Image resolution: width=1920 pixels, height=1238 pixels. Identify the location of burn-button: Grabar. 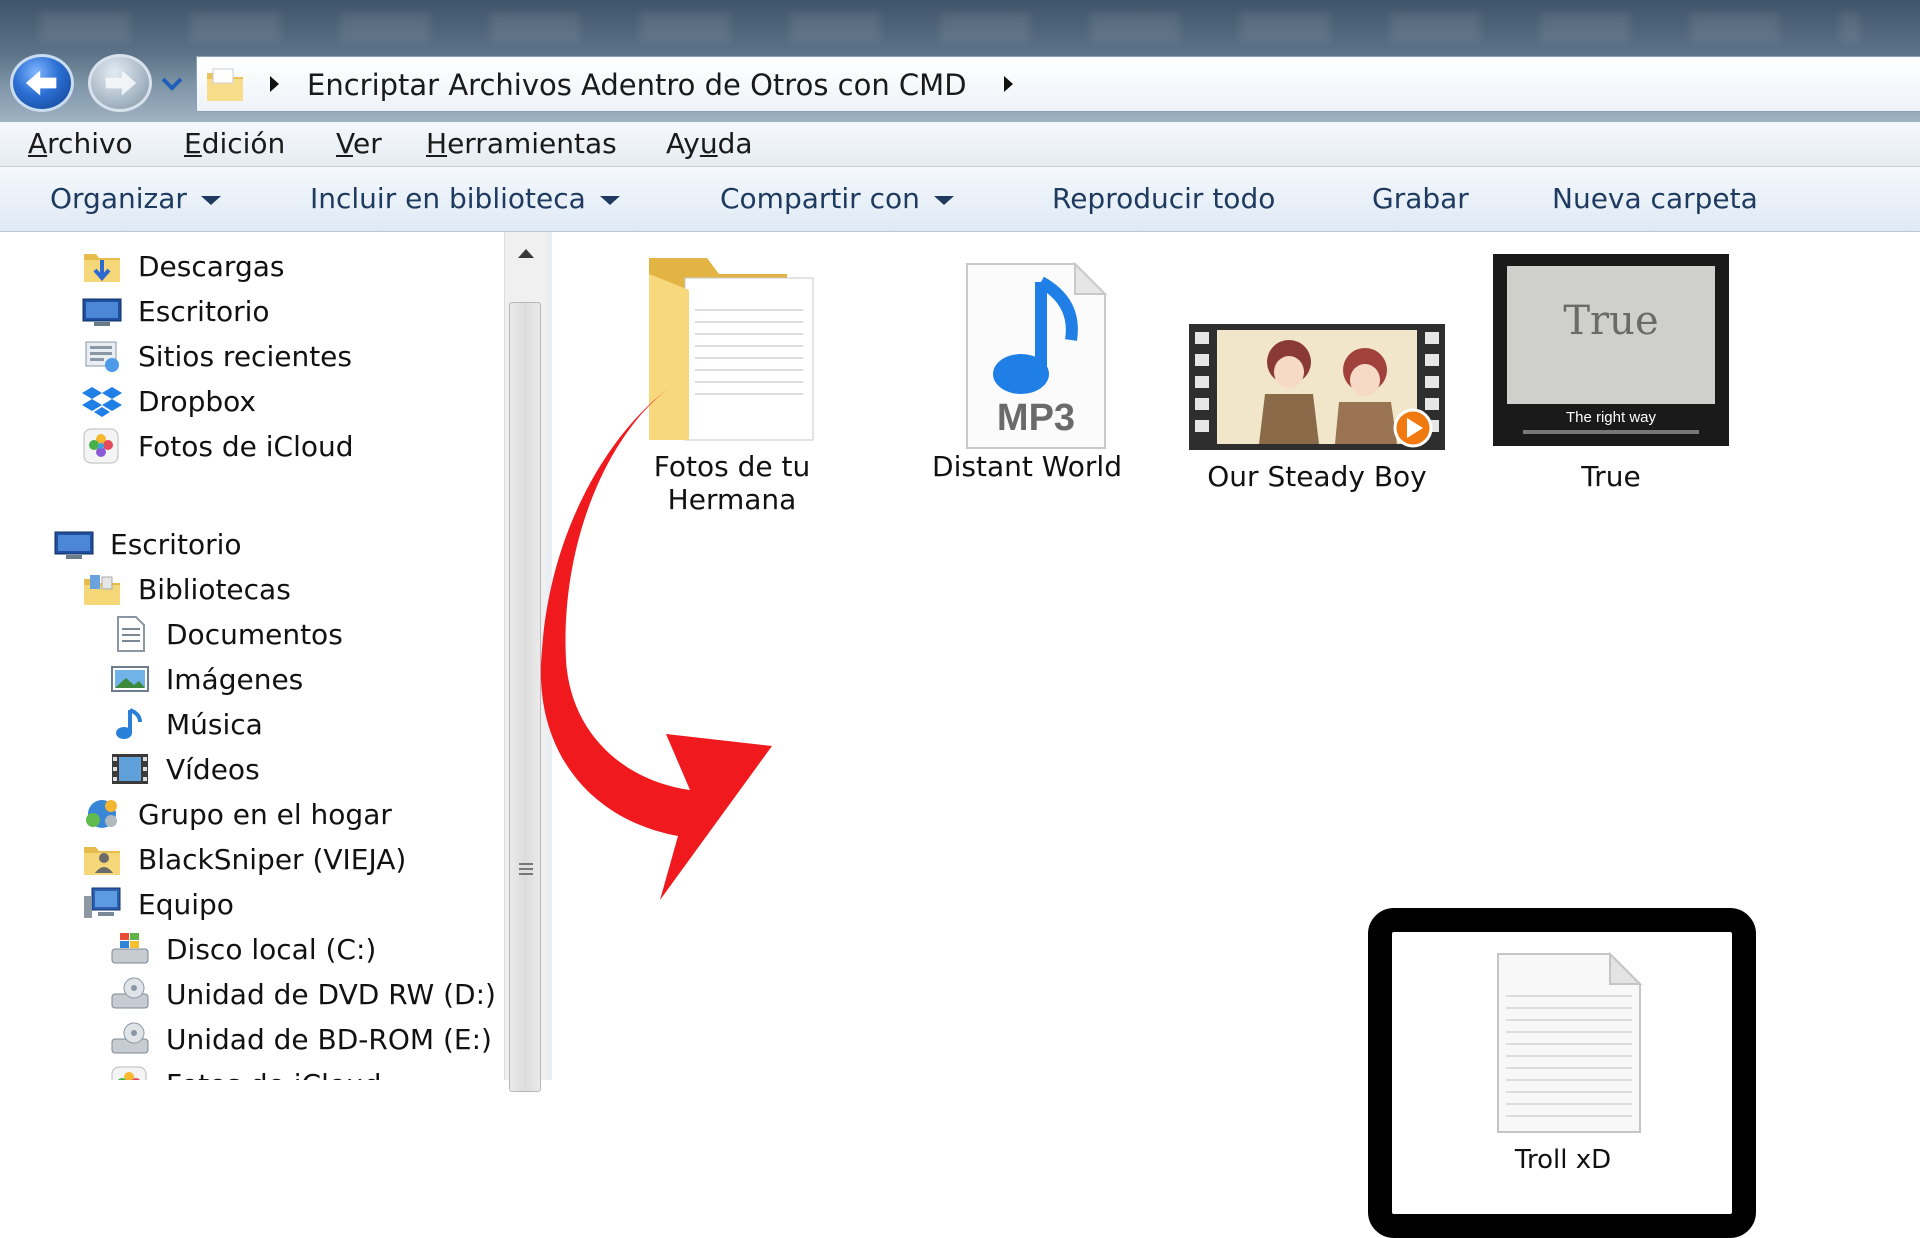
(1420, 199).